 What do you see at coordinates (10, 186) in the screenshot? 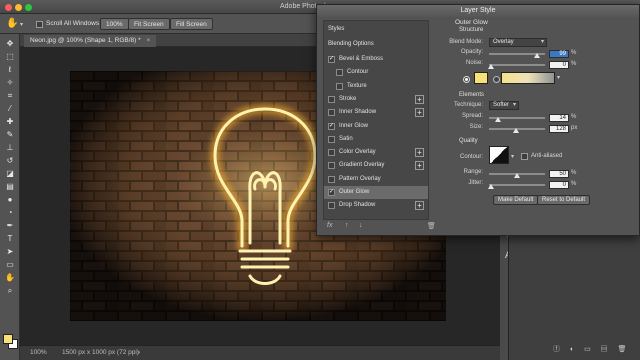
I see `gradient-icon: ▤` at bounding box center [10, 186].